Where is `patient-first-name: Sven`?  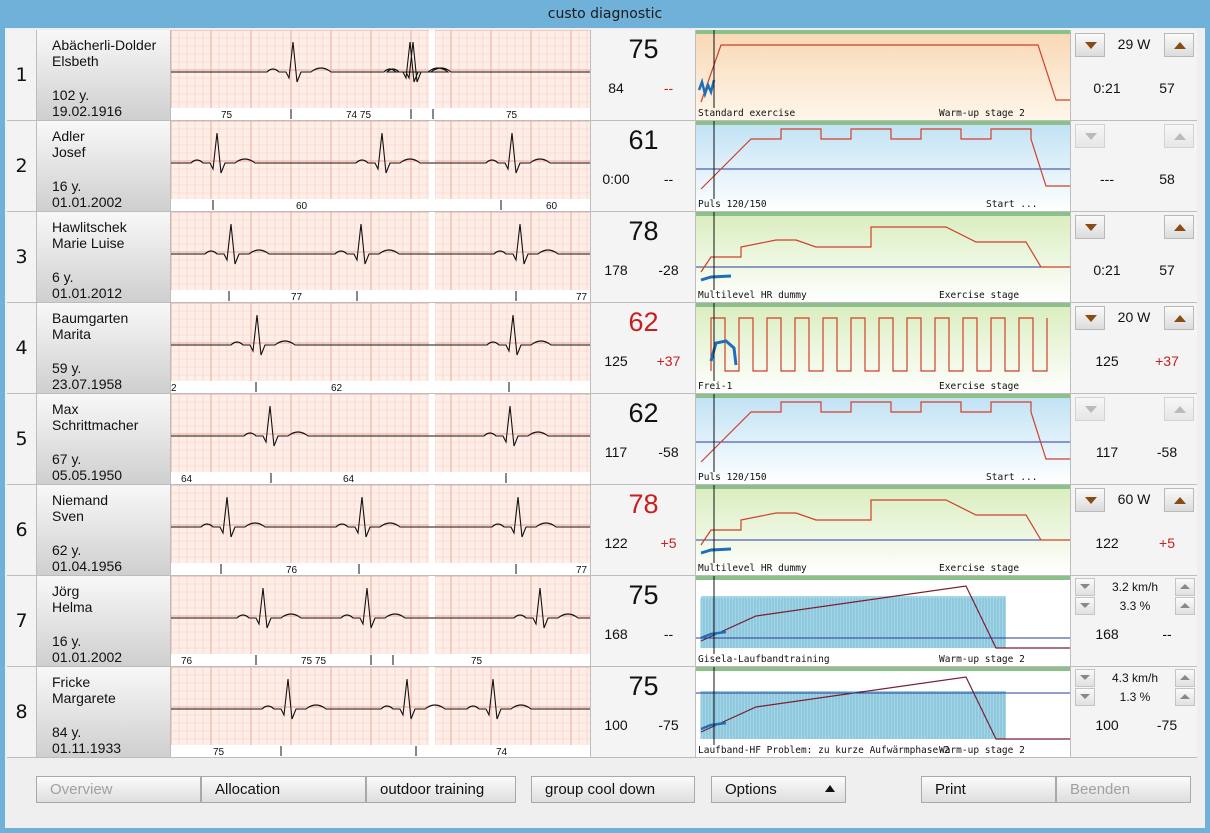
patient-first-name: Sven is located at coordinates (68, 516).